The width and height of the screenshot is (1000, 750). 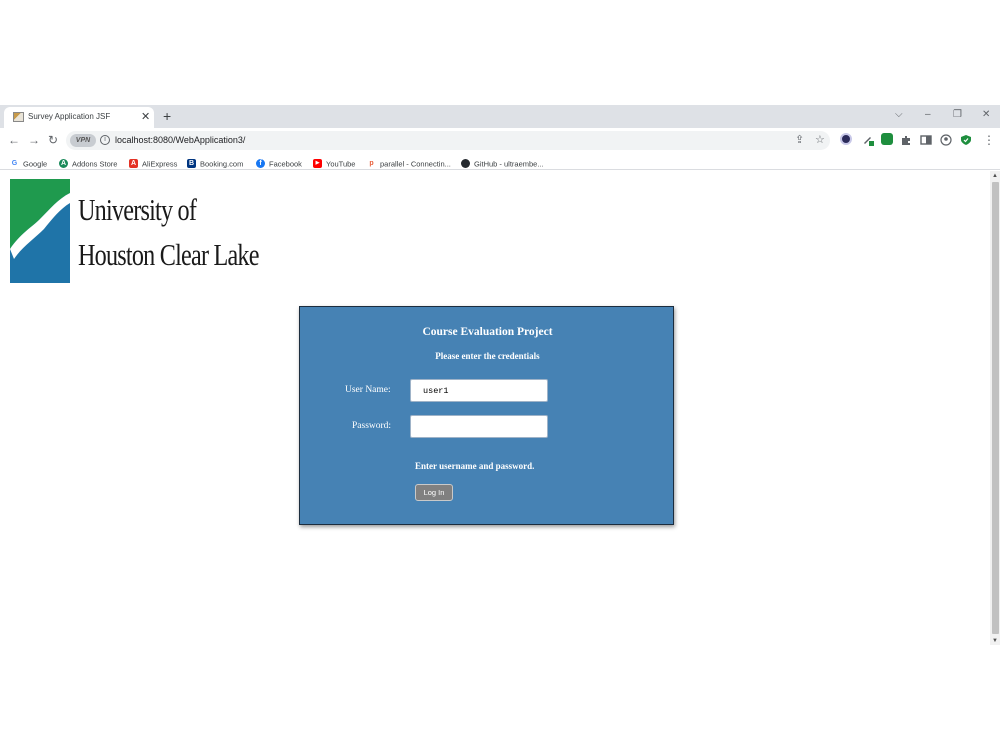 What do you see at coordinates (180, 140) in the screenshot?
I see `url-text: localhost:8080/WebApplication3/` at bounding box center [180, 140].